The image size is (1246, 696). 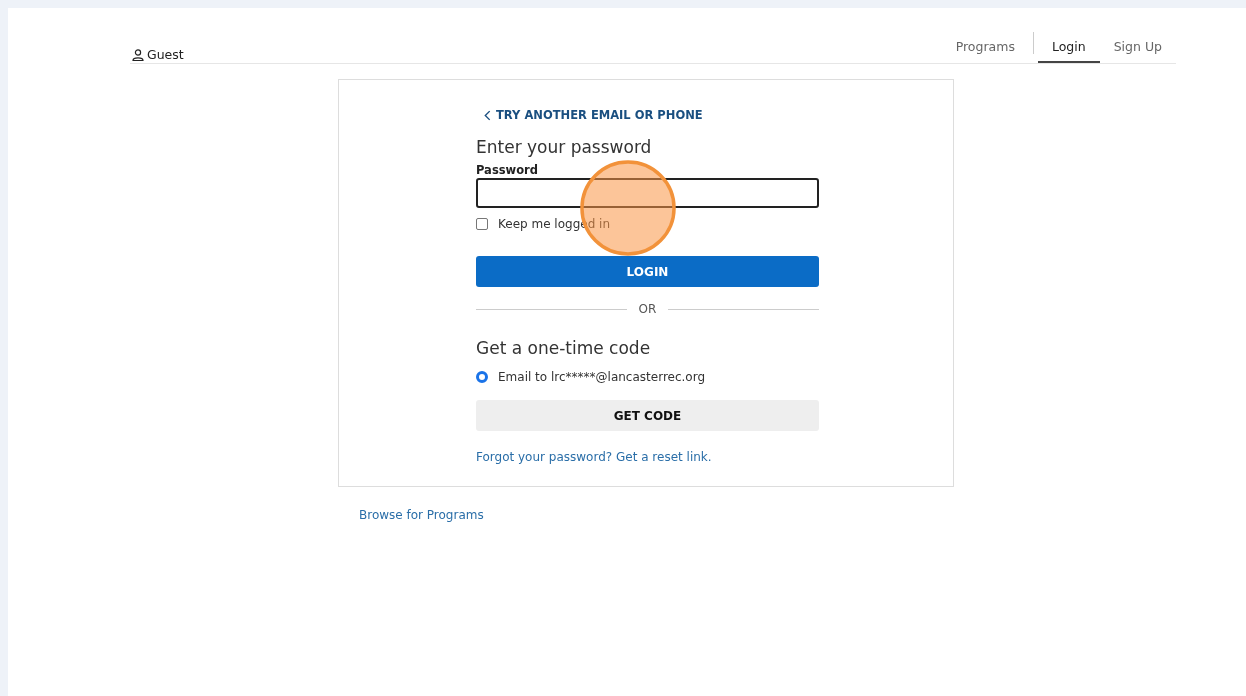 What do you see at coordinates (138, 54) in the screenshot?
I see `user-icon` at bounding box center [138, 54].